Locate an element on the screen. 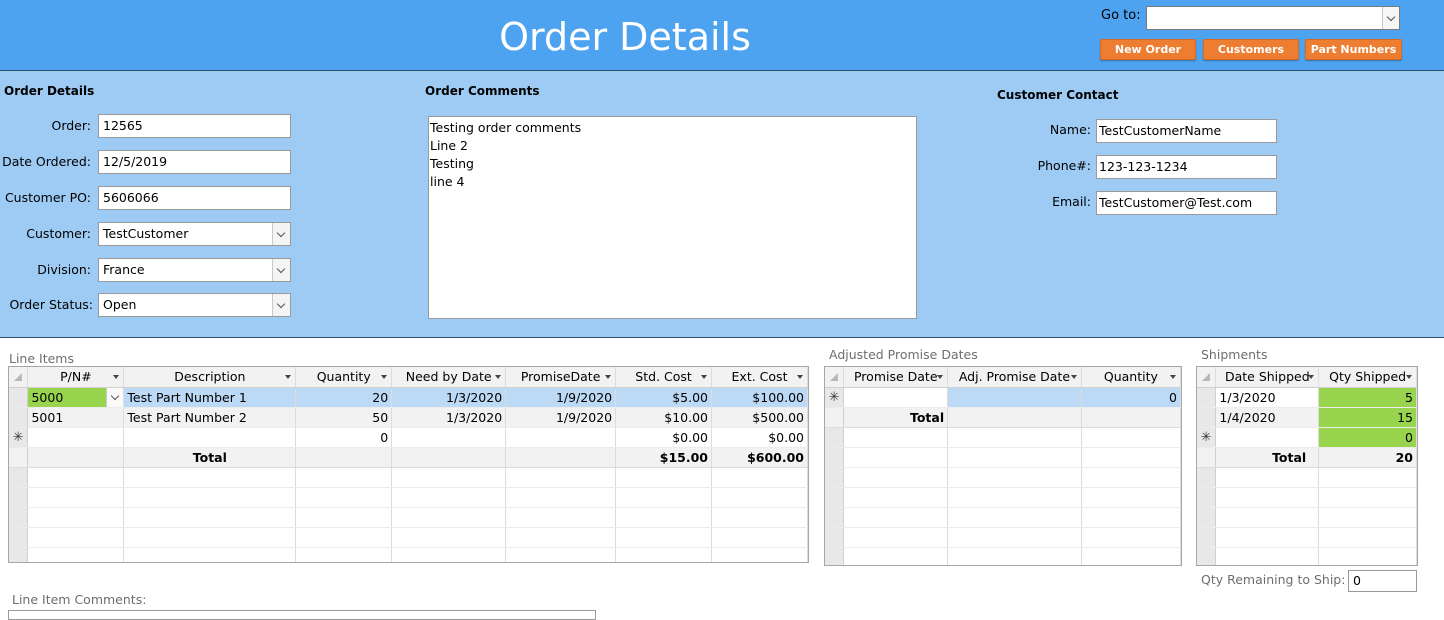 This screenshot has width=1444, height=620. description-cell: Test Part Number 1 is located at coordinates (210, 397).